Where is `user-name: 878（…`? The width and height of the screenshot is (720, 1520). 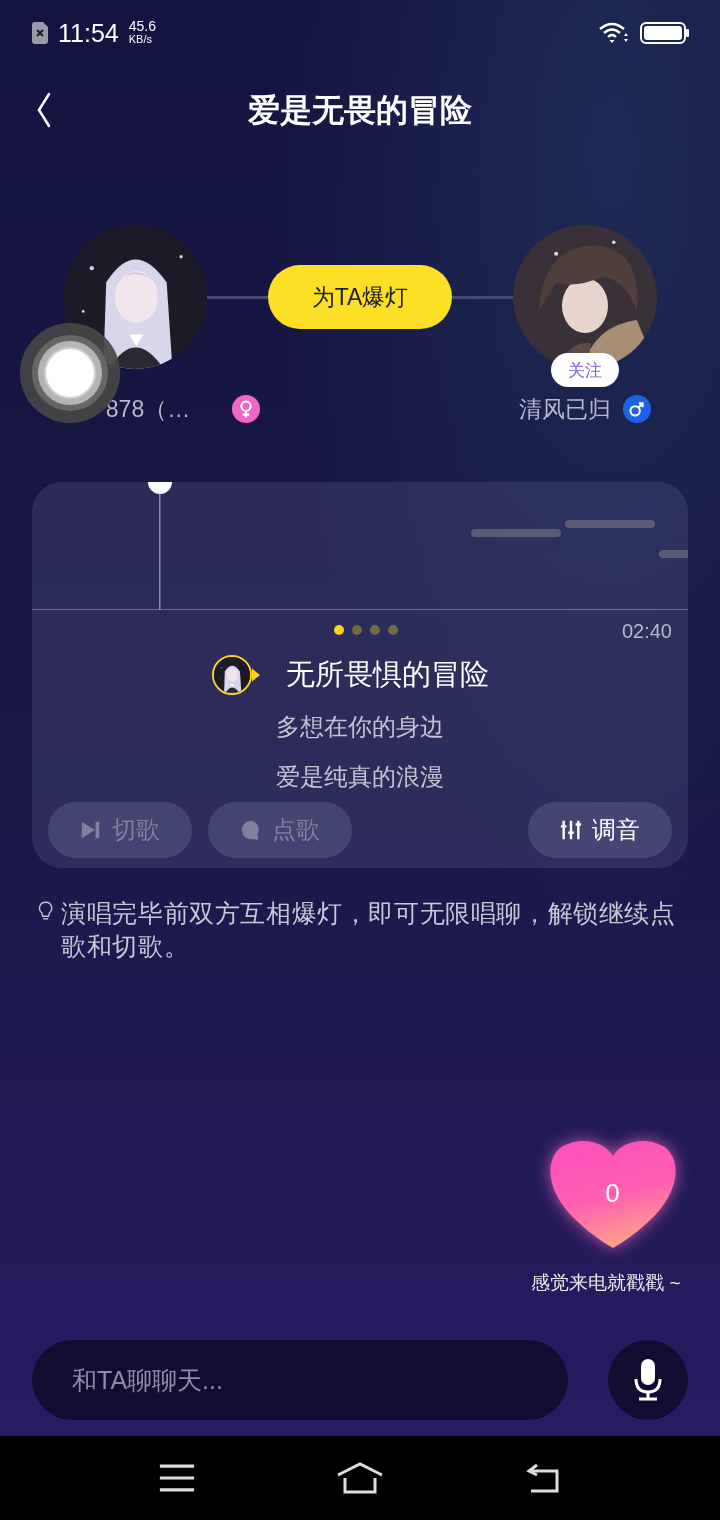
user-name: 878（… is located at coordinates (148, 409).